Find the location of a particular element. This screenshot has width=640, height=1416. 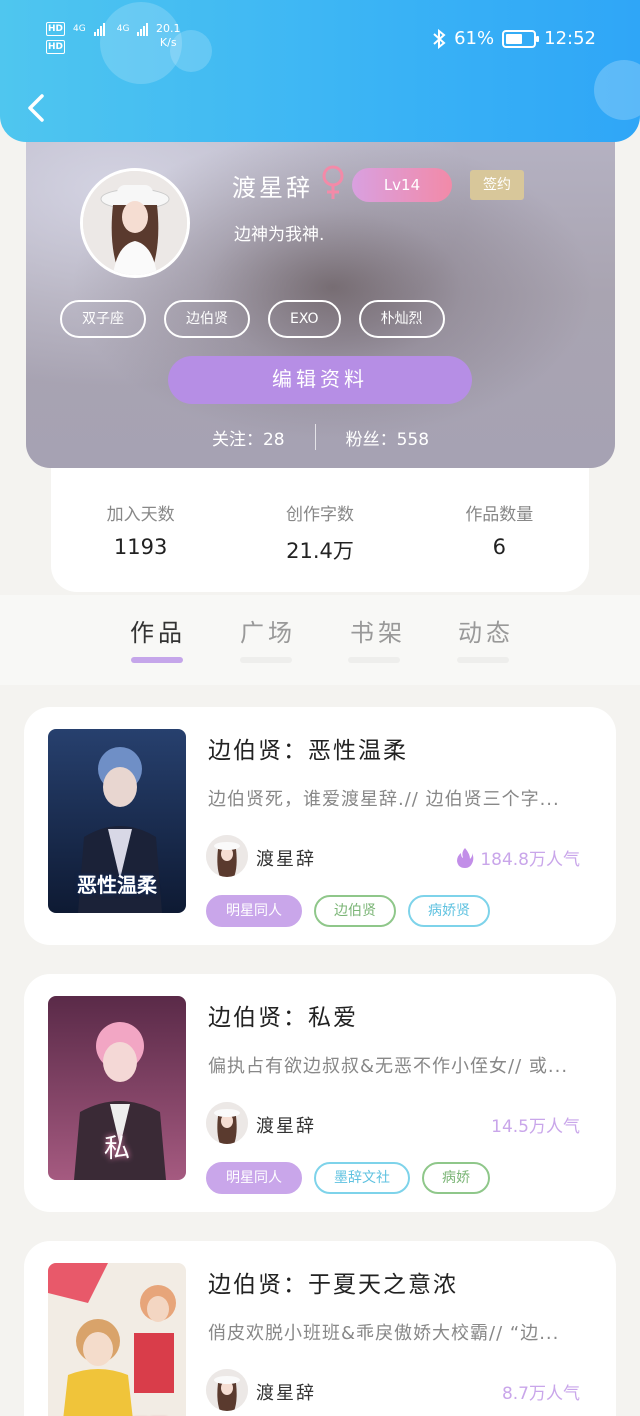

stat-word-count: 创作字数 21.4万 is located at coordinates (320, 546).